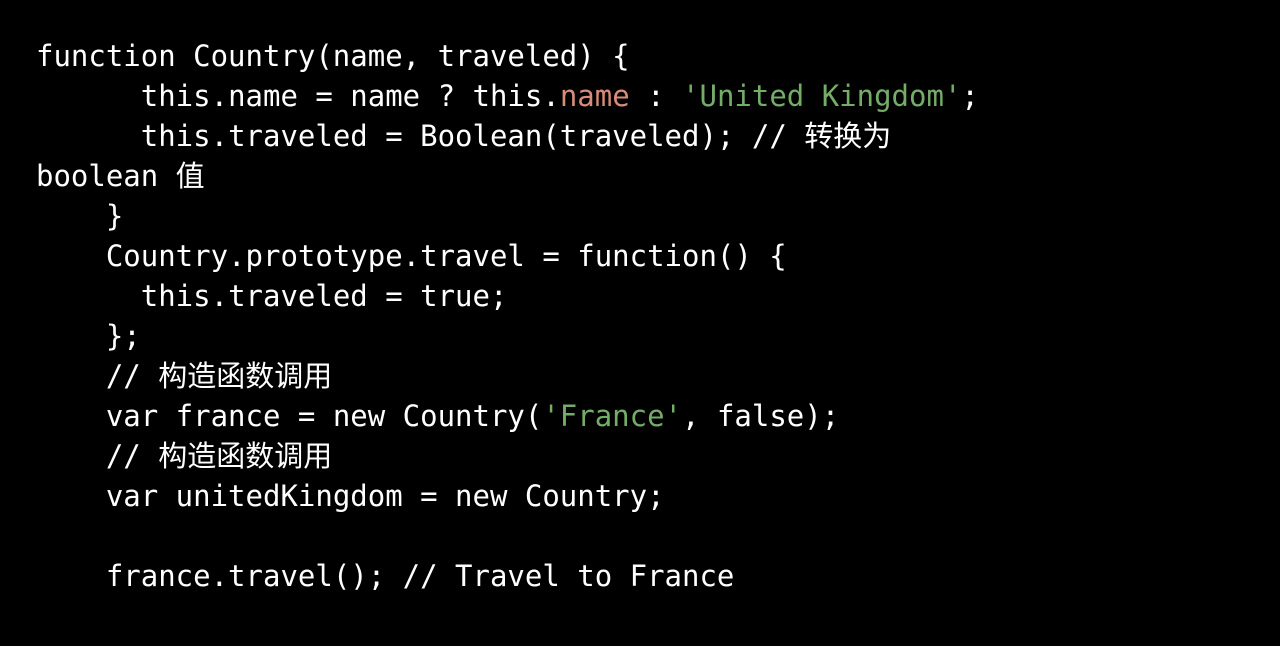 This screenshot has height=646, width=1280. Describe the element at coordinates (446, 136) in the screenshot. I see `code-token-plain: this.traveled = Boolean(traveled);` at that location.